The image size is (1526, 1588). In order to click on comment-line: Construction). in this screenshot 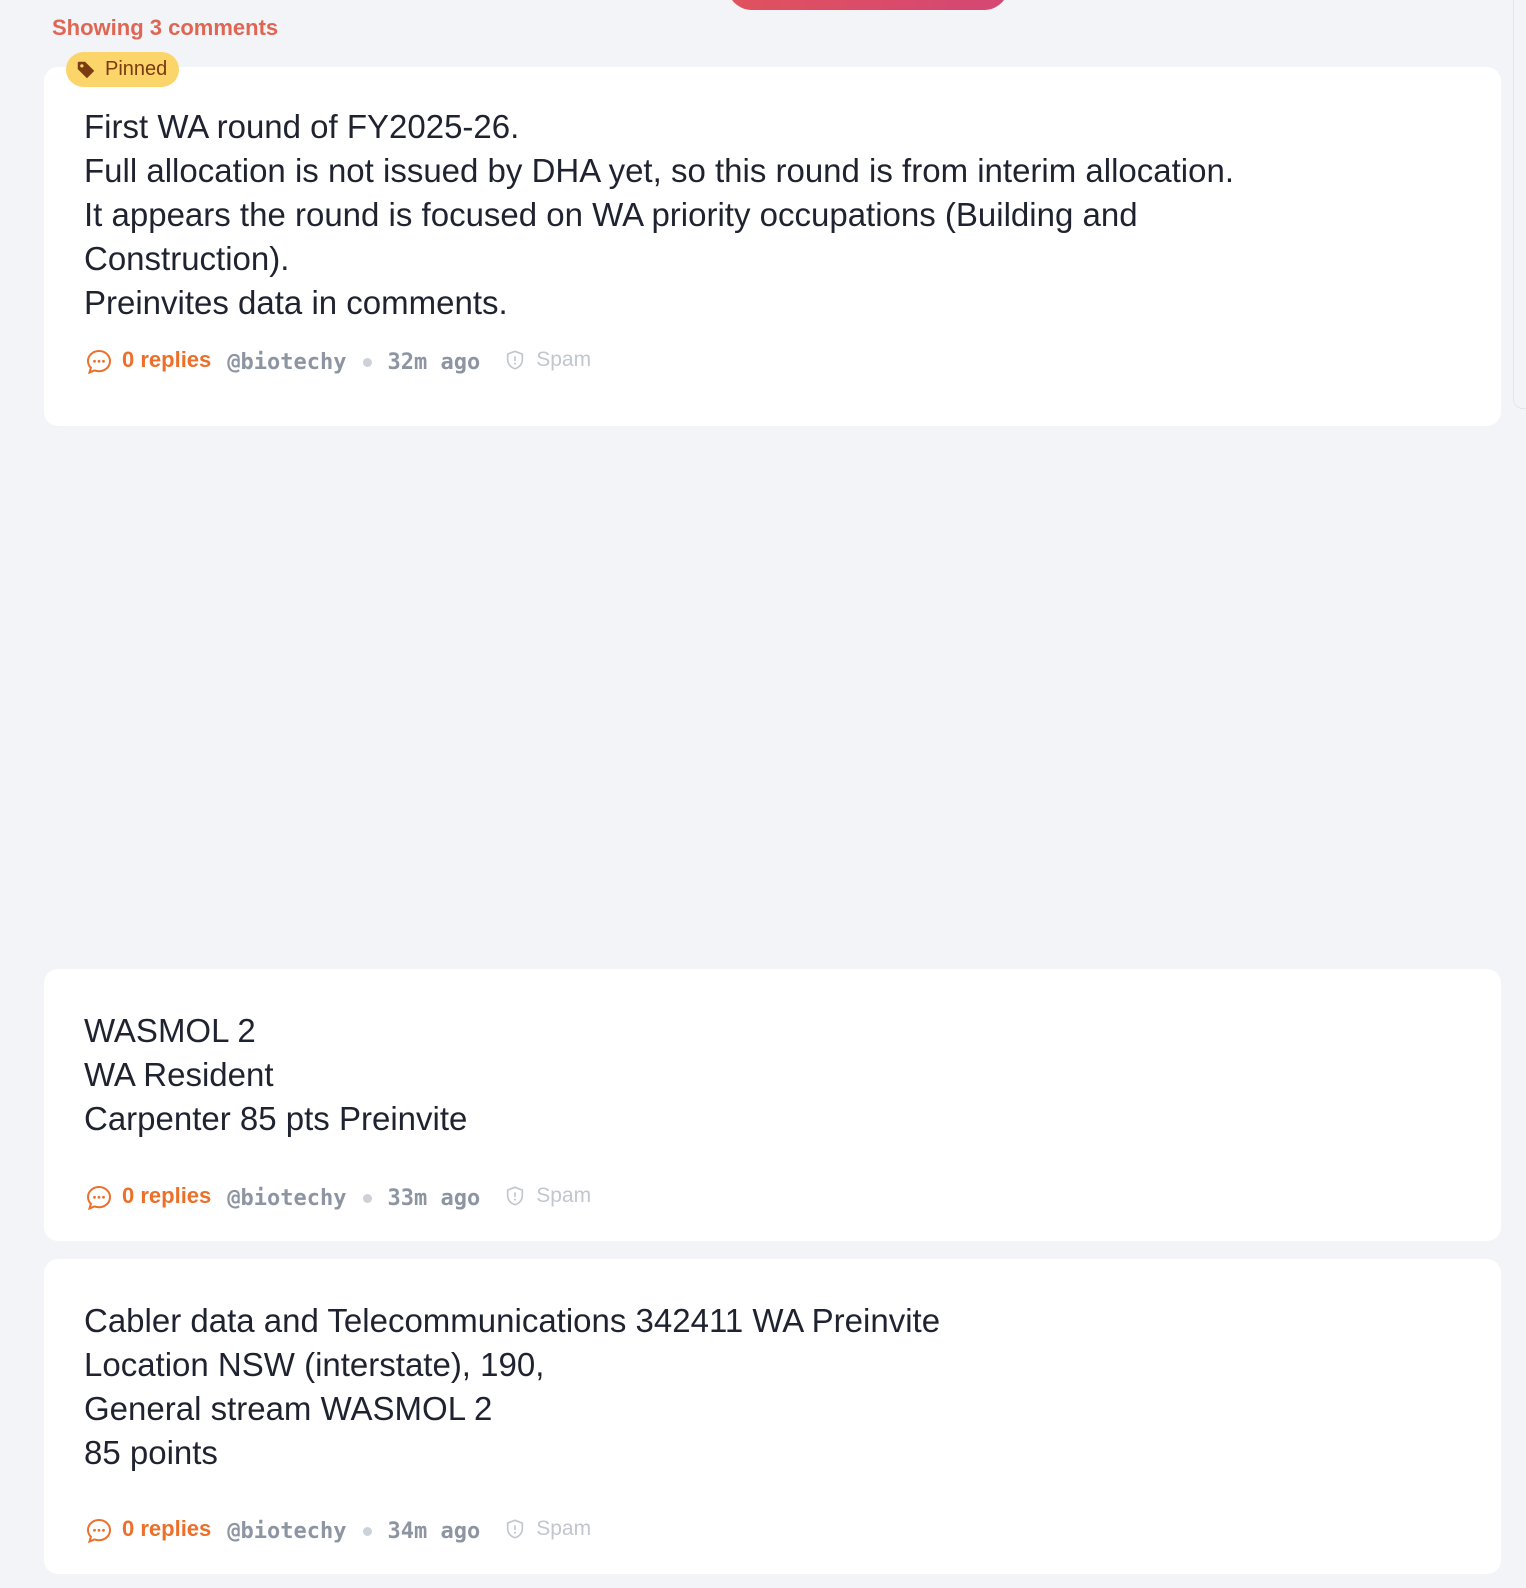, I will do `click(187, 258)`.